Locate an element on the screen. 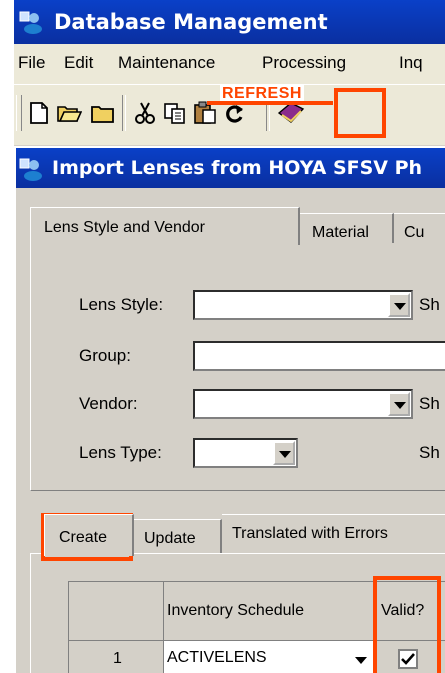 This screenshot has width=445, height=673. vendor-combo is located at coordinates (303, 404).